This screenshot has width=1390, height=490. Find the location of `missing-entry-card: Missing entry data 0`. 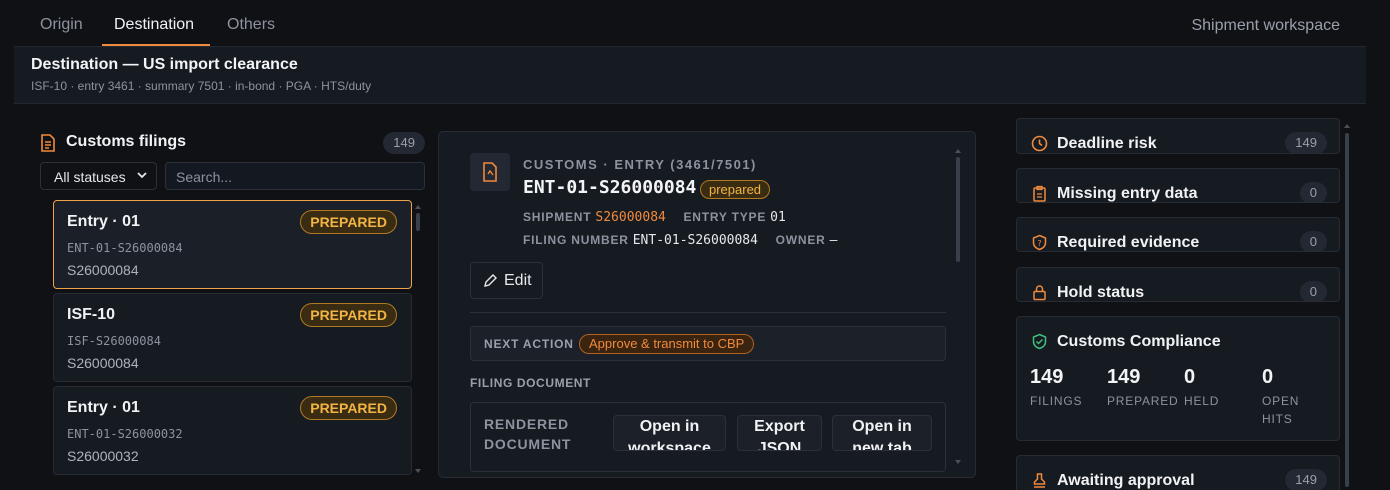

missing-entry-card: Missing entry data 0 is located at coordinates (1178, 185).